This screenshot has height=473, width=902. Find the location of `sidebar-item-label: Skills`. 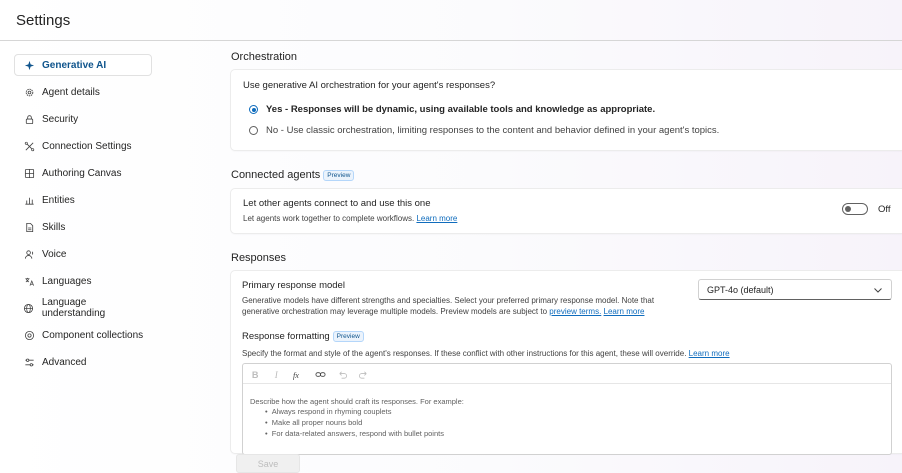

sidebar-item-label: Skills is located at coordinates (54, 227).